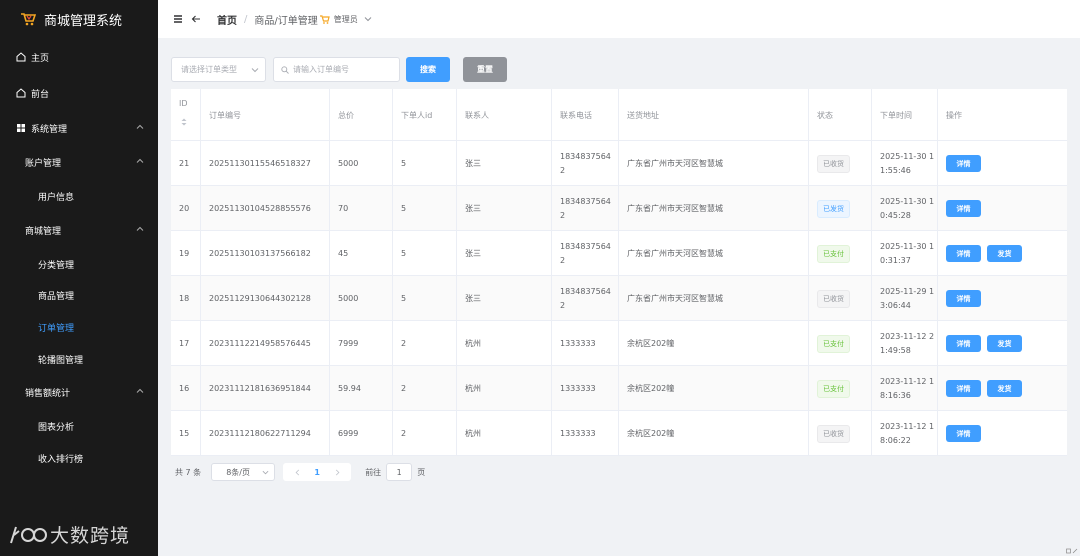 Image resolution: width=1080 pixels, height=556 pixels. Describe the element at coordinates (40, 58) in the screenshot. I see `sidebar-item-label: 主页` at that location.